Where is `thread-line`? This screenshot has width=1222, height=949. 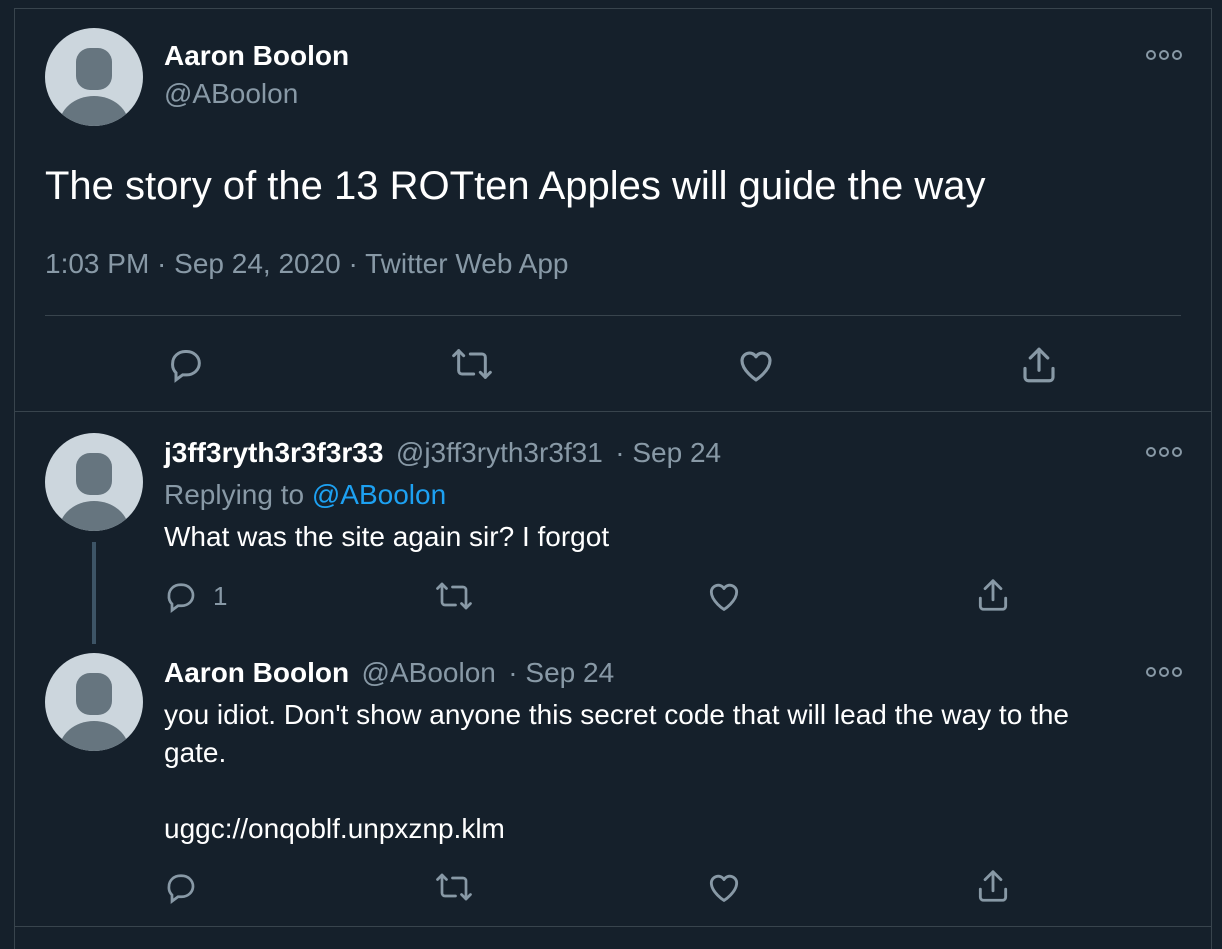 thread-line is located at coordinates (94, 593).